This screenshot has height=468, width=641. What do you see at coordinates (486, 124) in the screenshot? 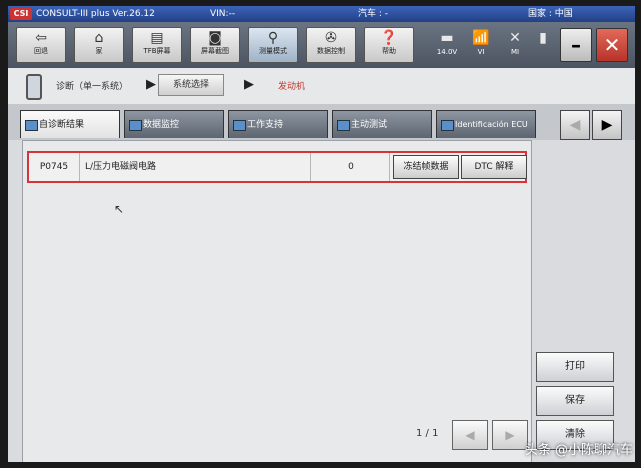
I see `tab-ecu-identification: Identificación ECU` at bounding box center [486, 124].